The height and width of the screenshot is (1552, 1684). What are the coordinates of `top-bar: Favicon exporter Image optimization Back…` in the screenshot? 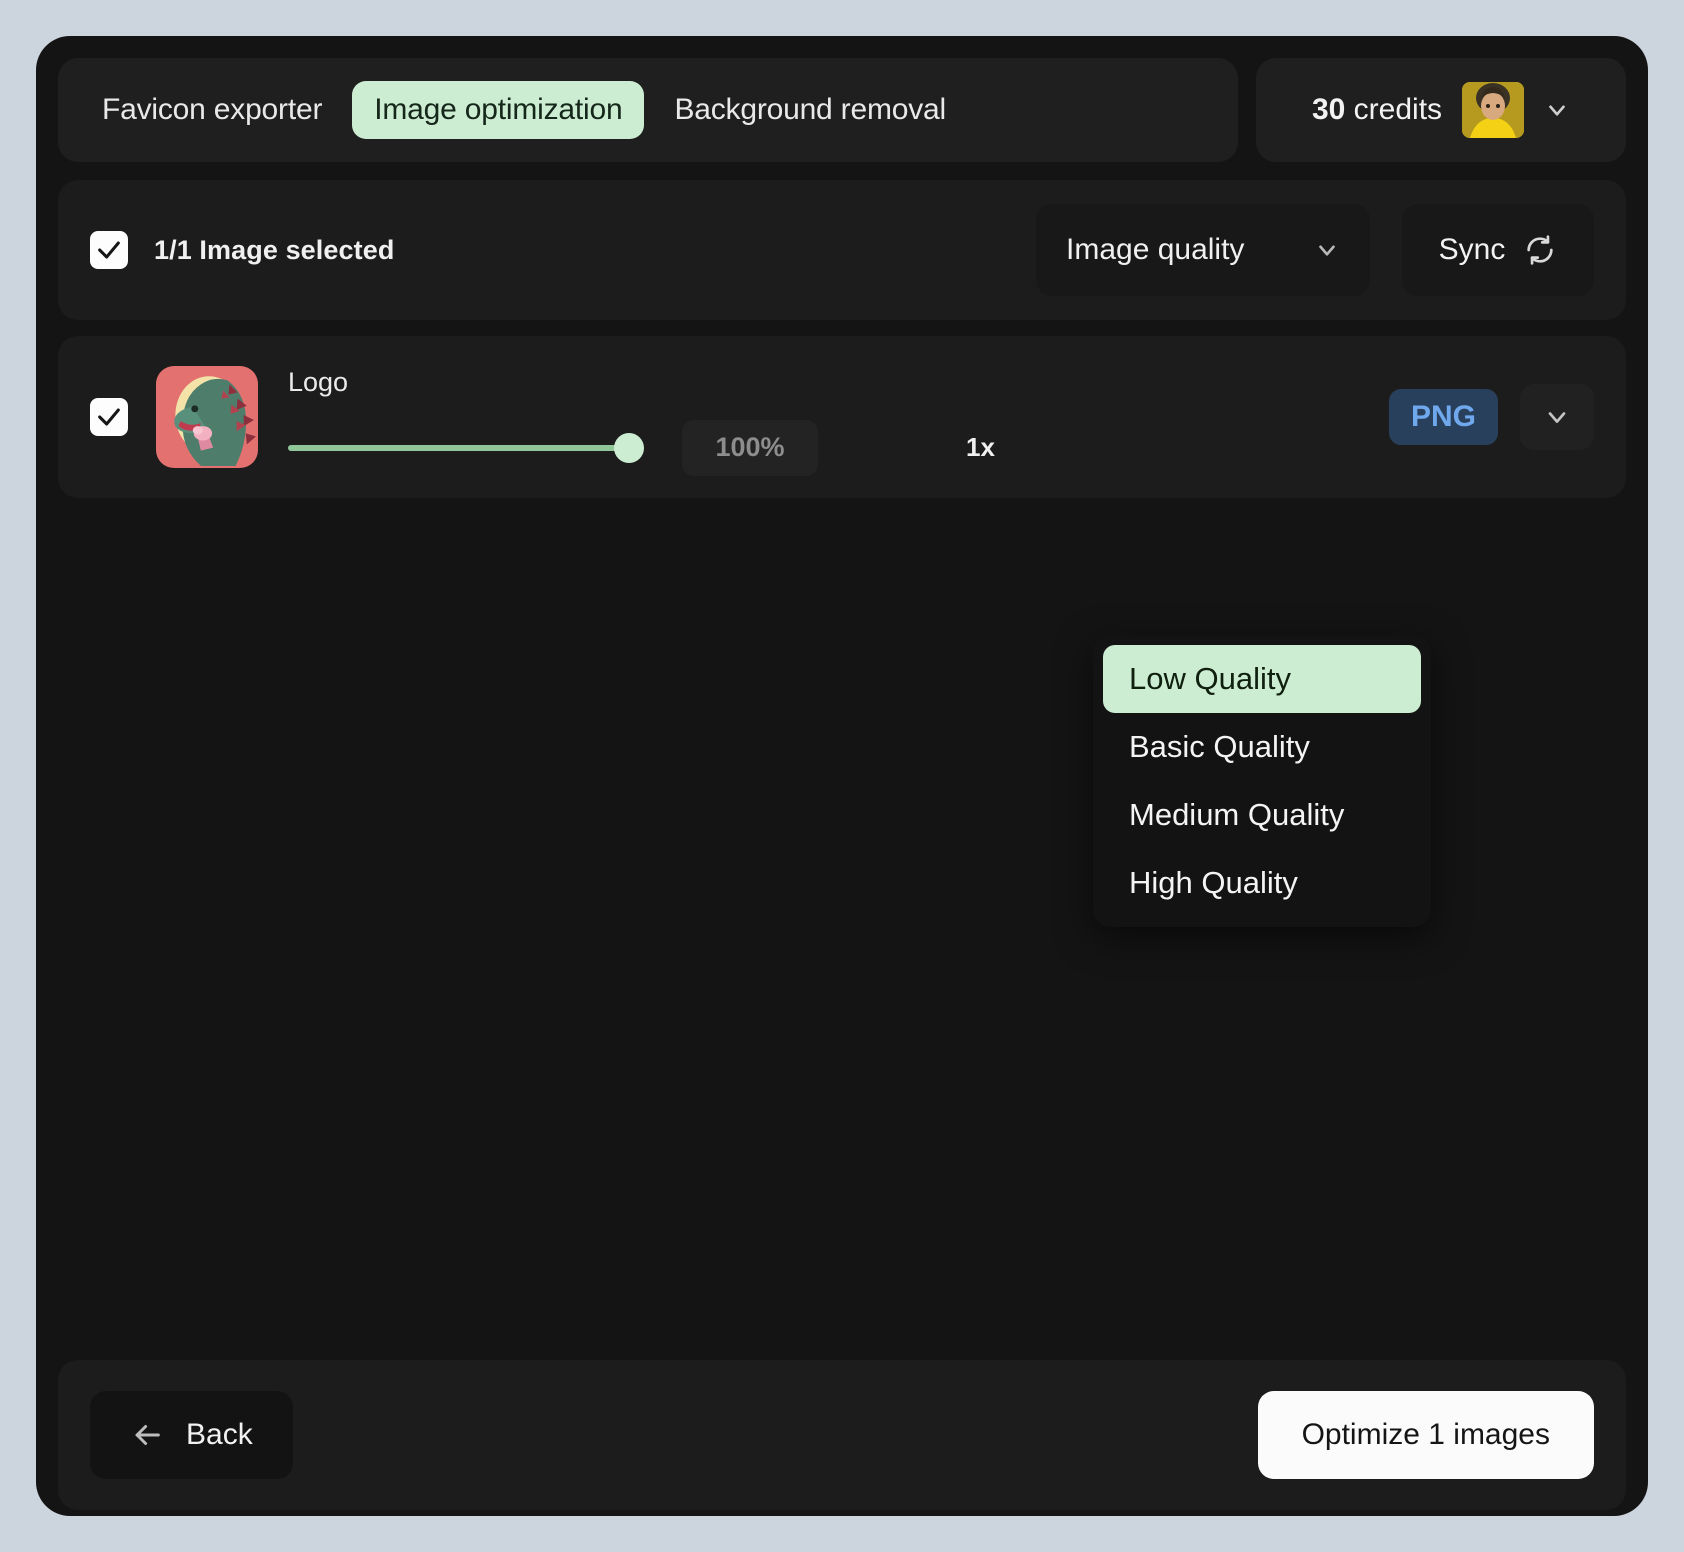 It's located at (842, 110).